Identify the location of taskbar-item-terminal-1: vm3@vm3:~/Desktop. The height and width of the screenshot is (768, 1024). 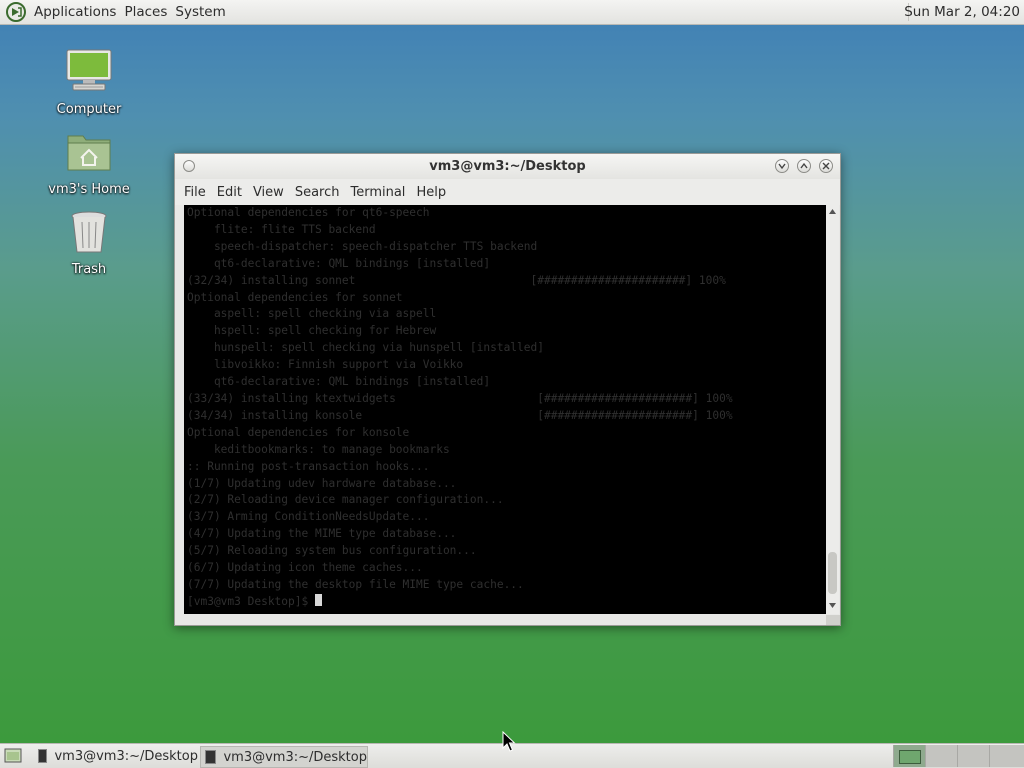
(116, 756).